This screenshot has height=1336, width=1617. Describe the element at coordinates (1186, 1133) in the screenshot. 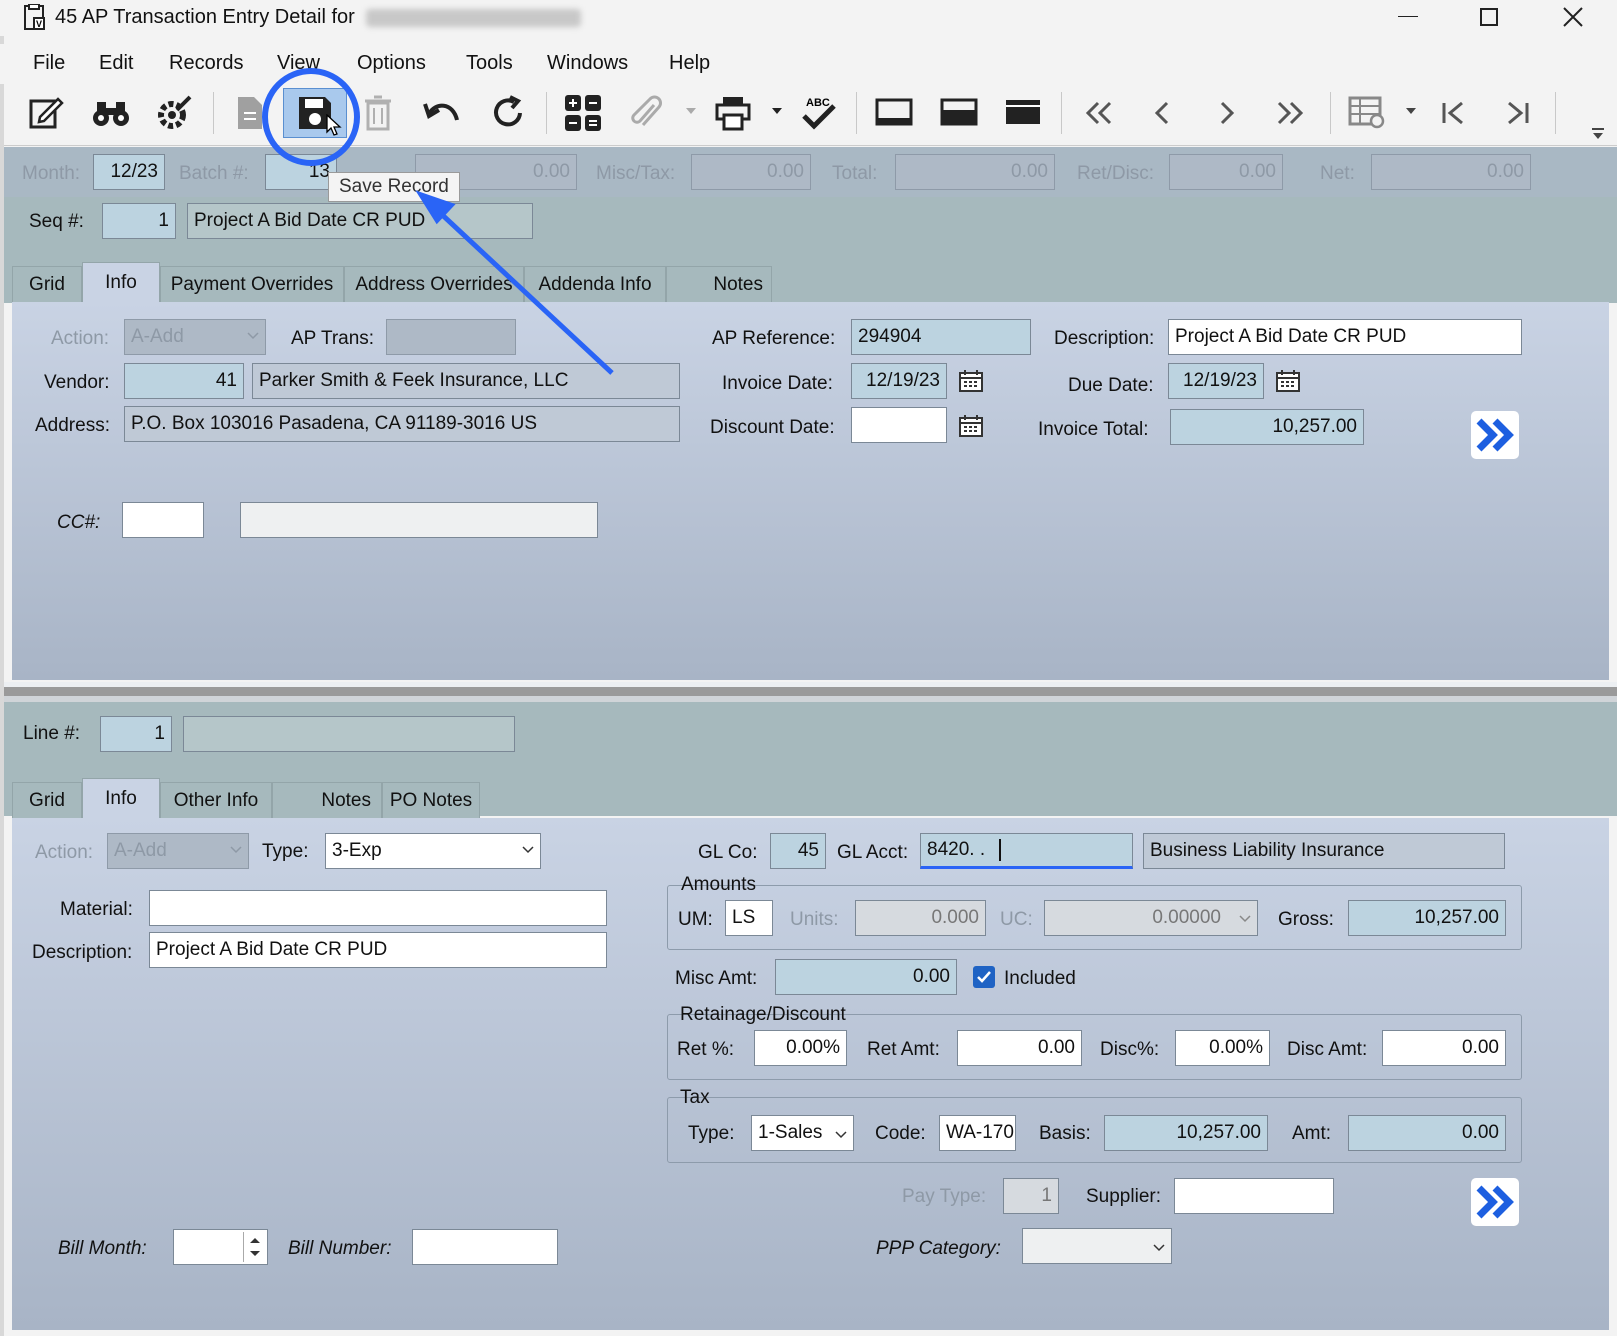

I see `basis-field: 10,257.00` at that location.